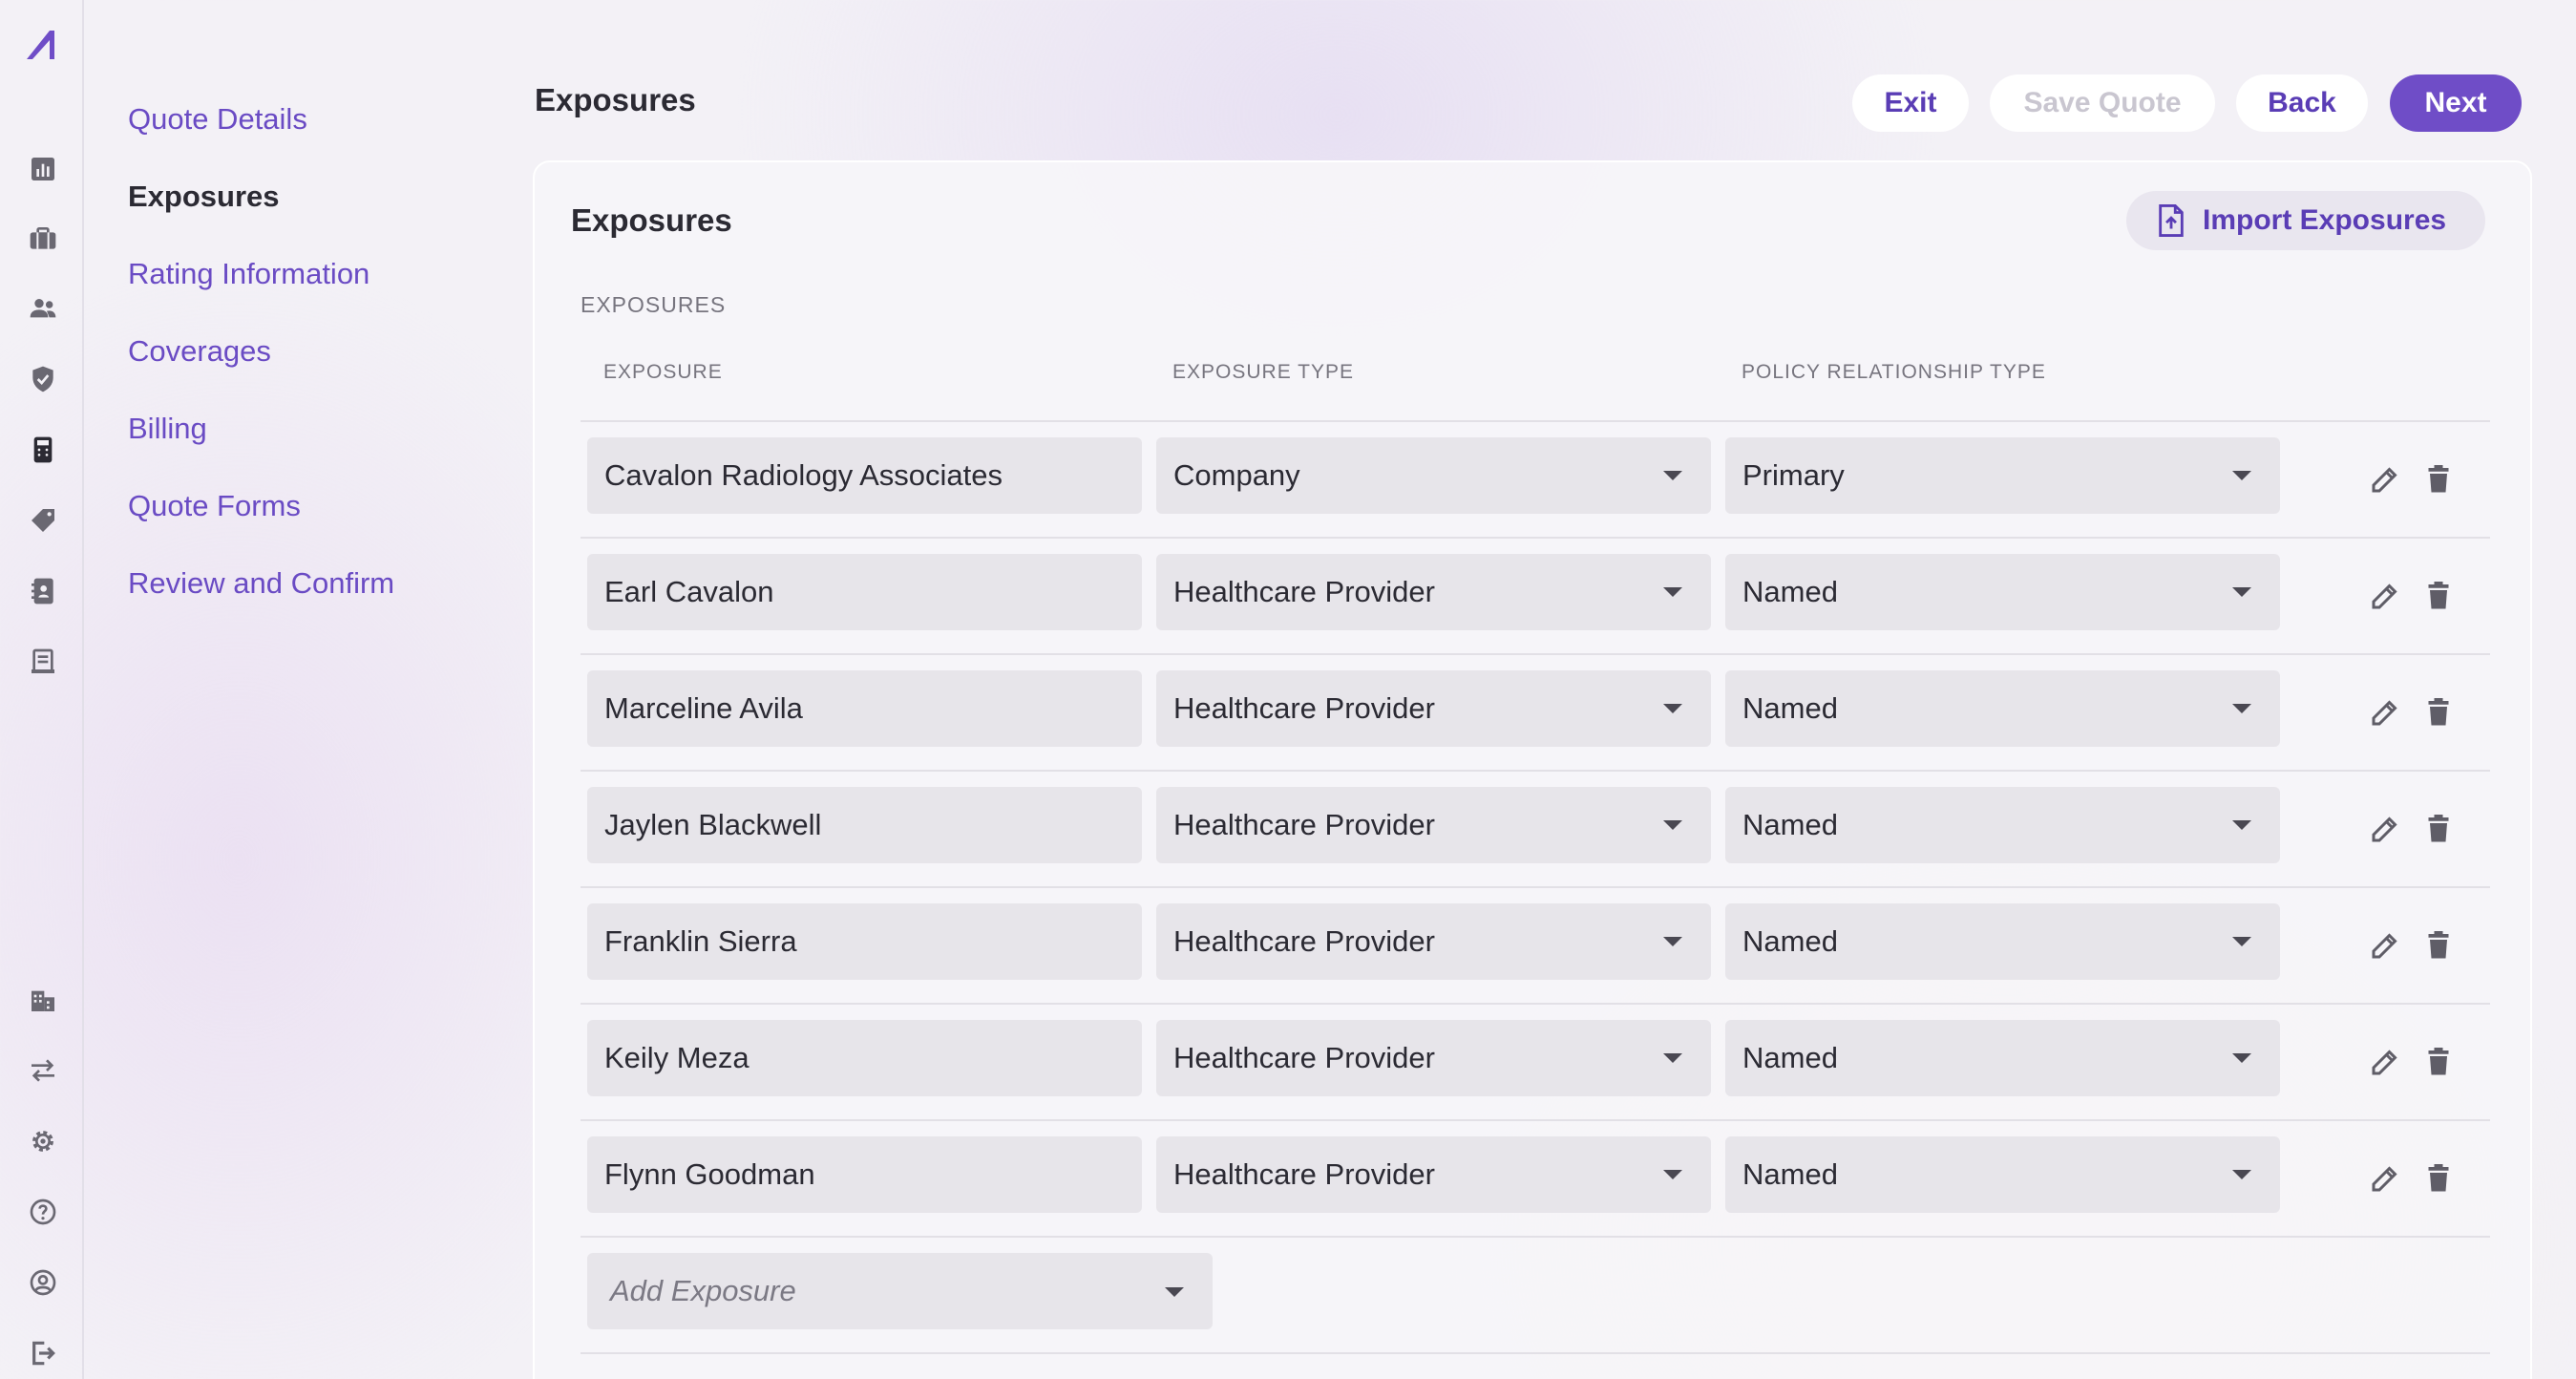  I want to click on user-icon, so click(43, 1282).